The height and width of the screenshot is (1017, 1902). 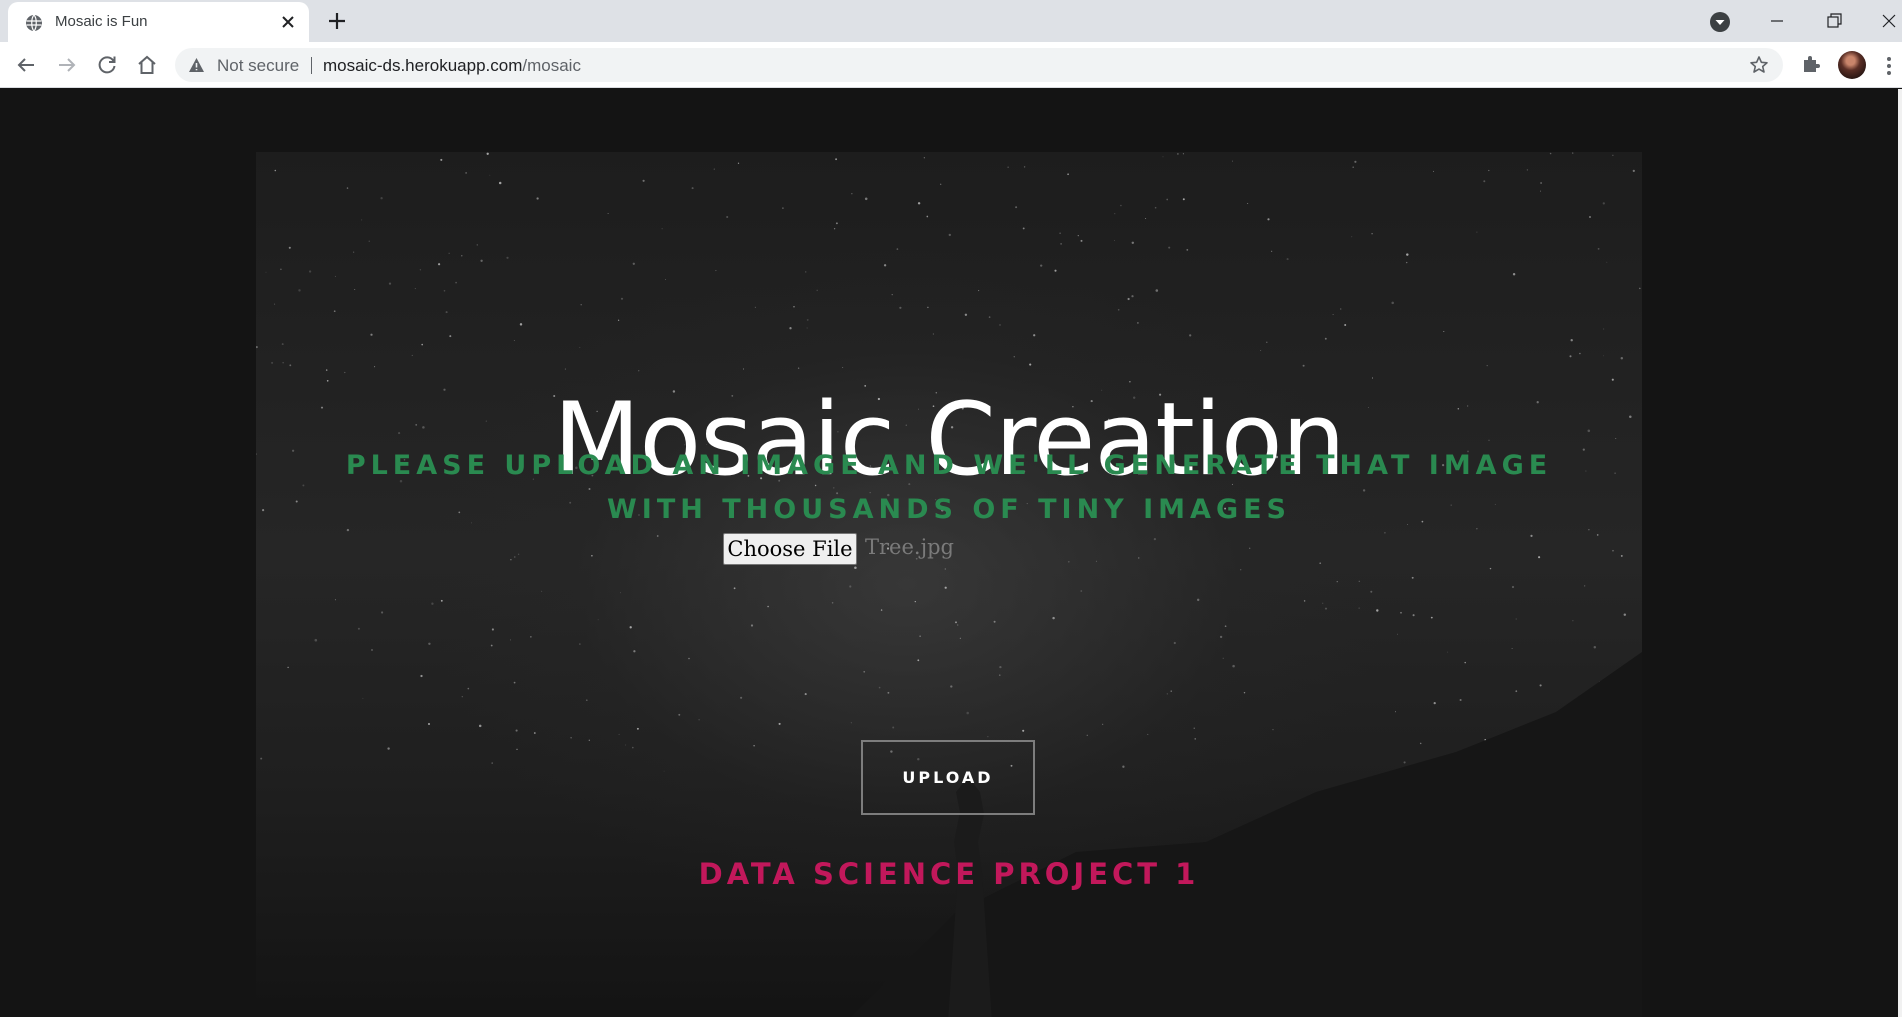 I want to click on upload-button: UPLOAD, so click(x=948, y=777).